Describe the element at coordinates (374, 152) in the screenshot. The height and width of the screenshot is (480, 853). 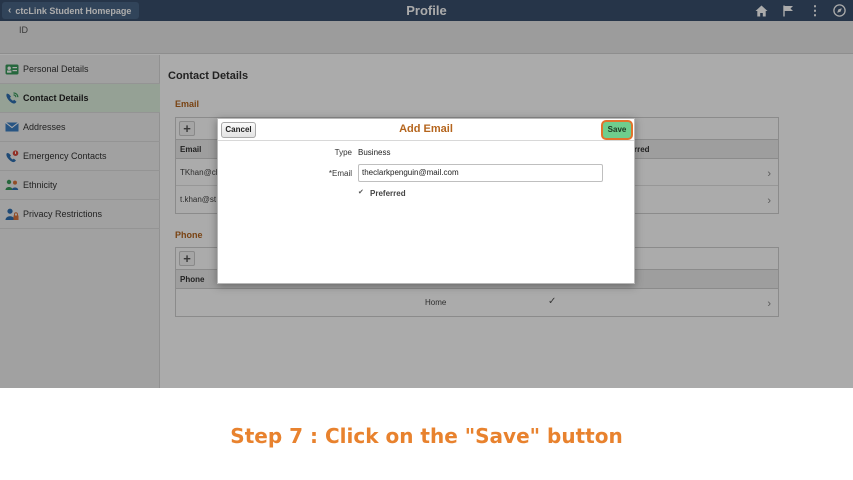
I see `type-value: Business` at that location.